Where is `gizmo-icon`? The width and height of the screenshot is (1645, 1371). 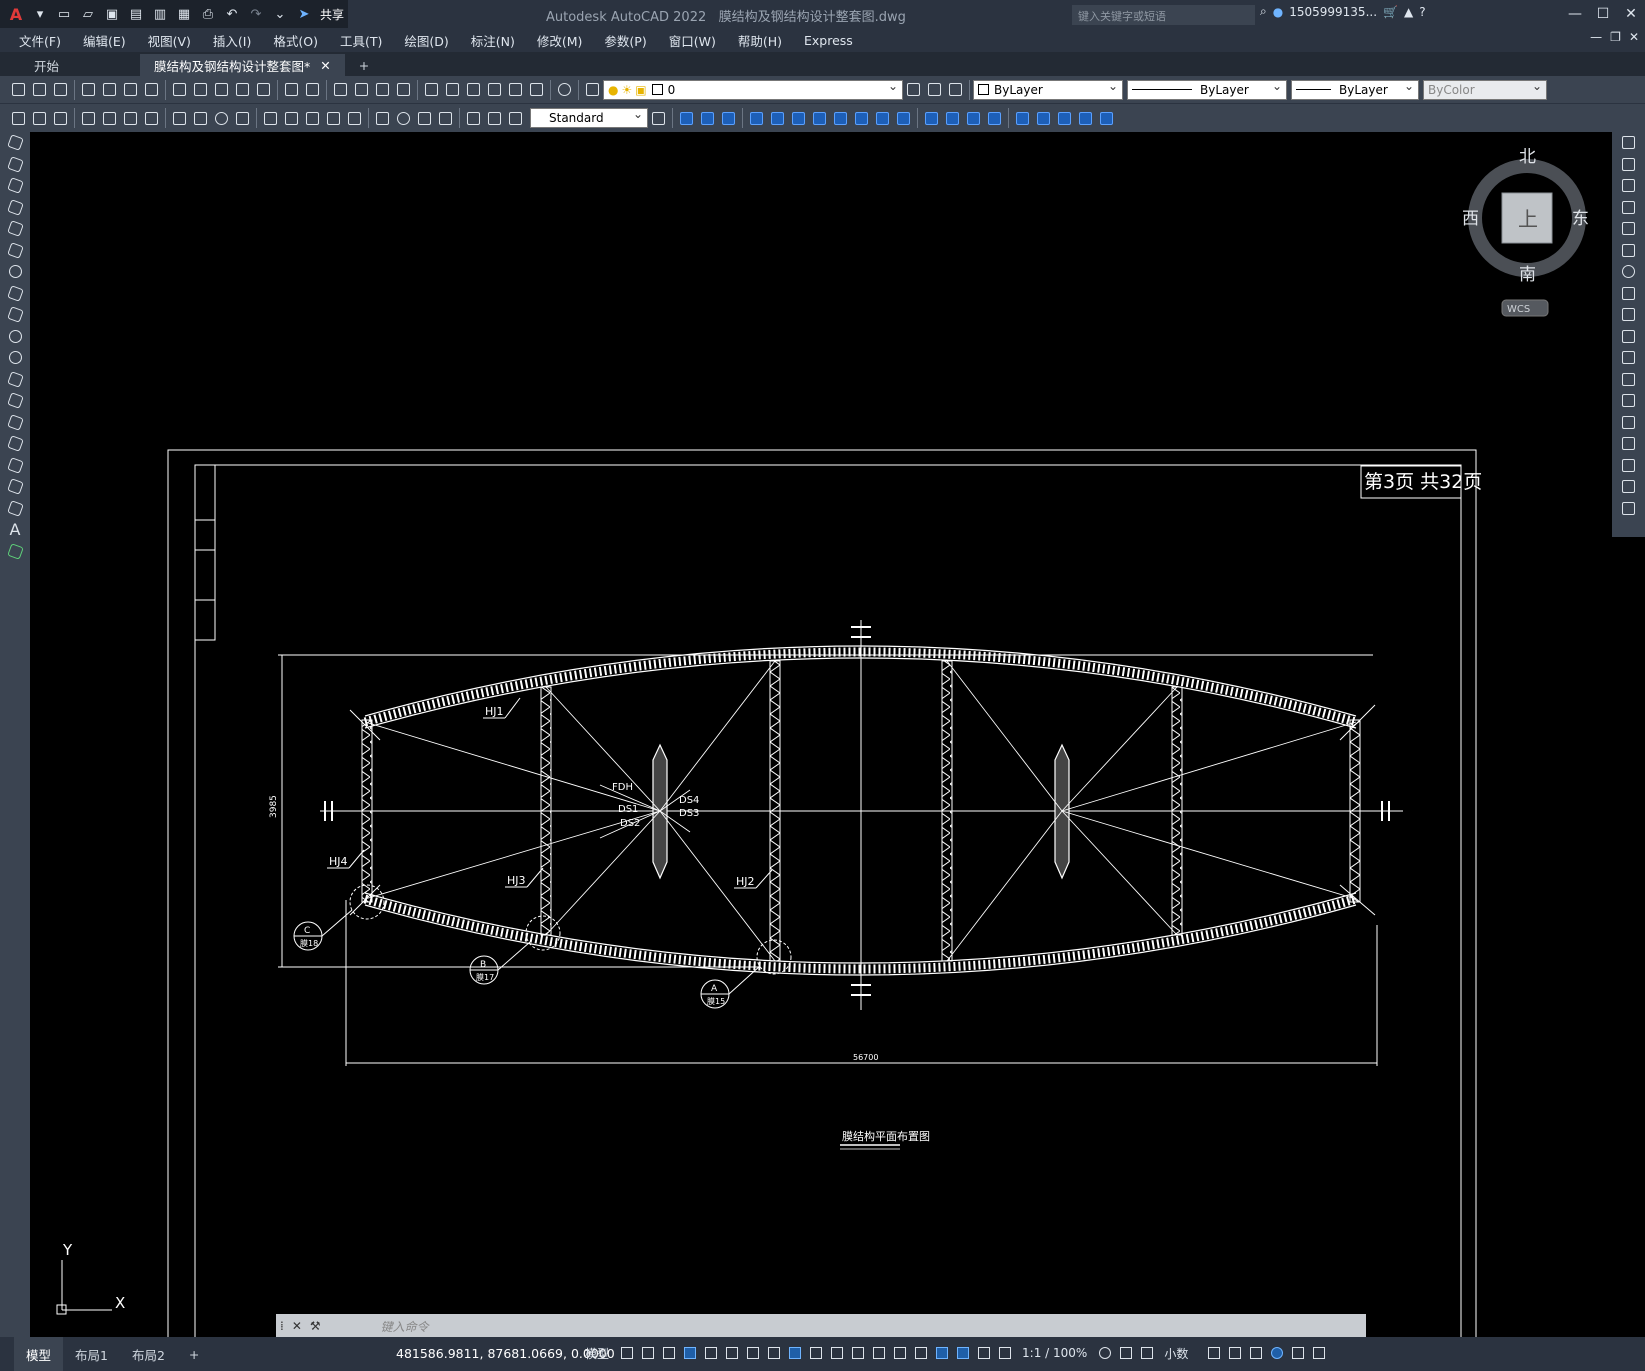
gizmo-icon is located at coordinates (941, 1353).